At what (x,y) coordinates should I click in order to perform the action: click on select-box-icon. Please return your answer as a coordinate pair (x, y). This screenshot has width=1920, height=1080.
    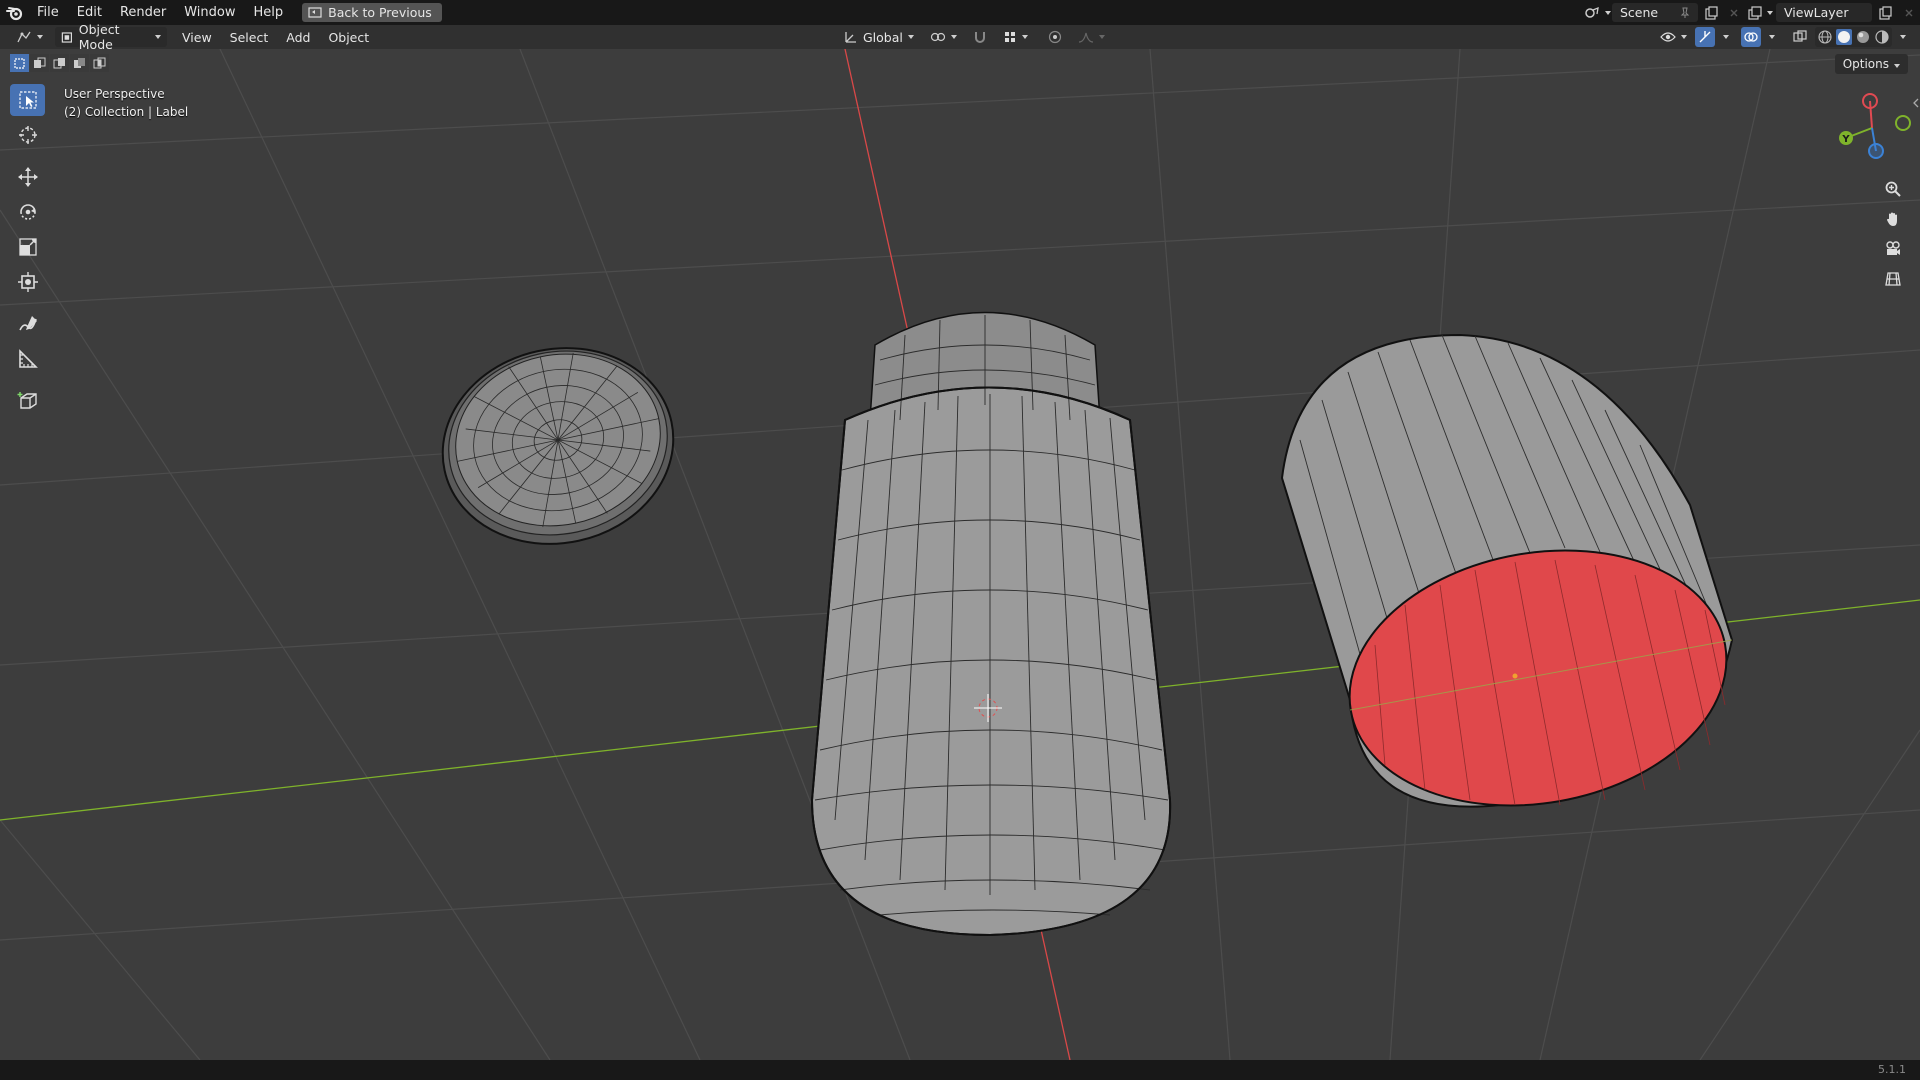
    Looking at the image, I should click on (27, 100).